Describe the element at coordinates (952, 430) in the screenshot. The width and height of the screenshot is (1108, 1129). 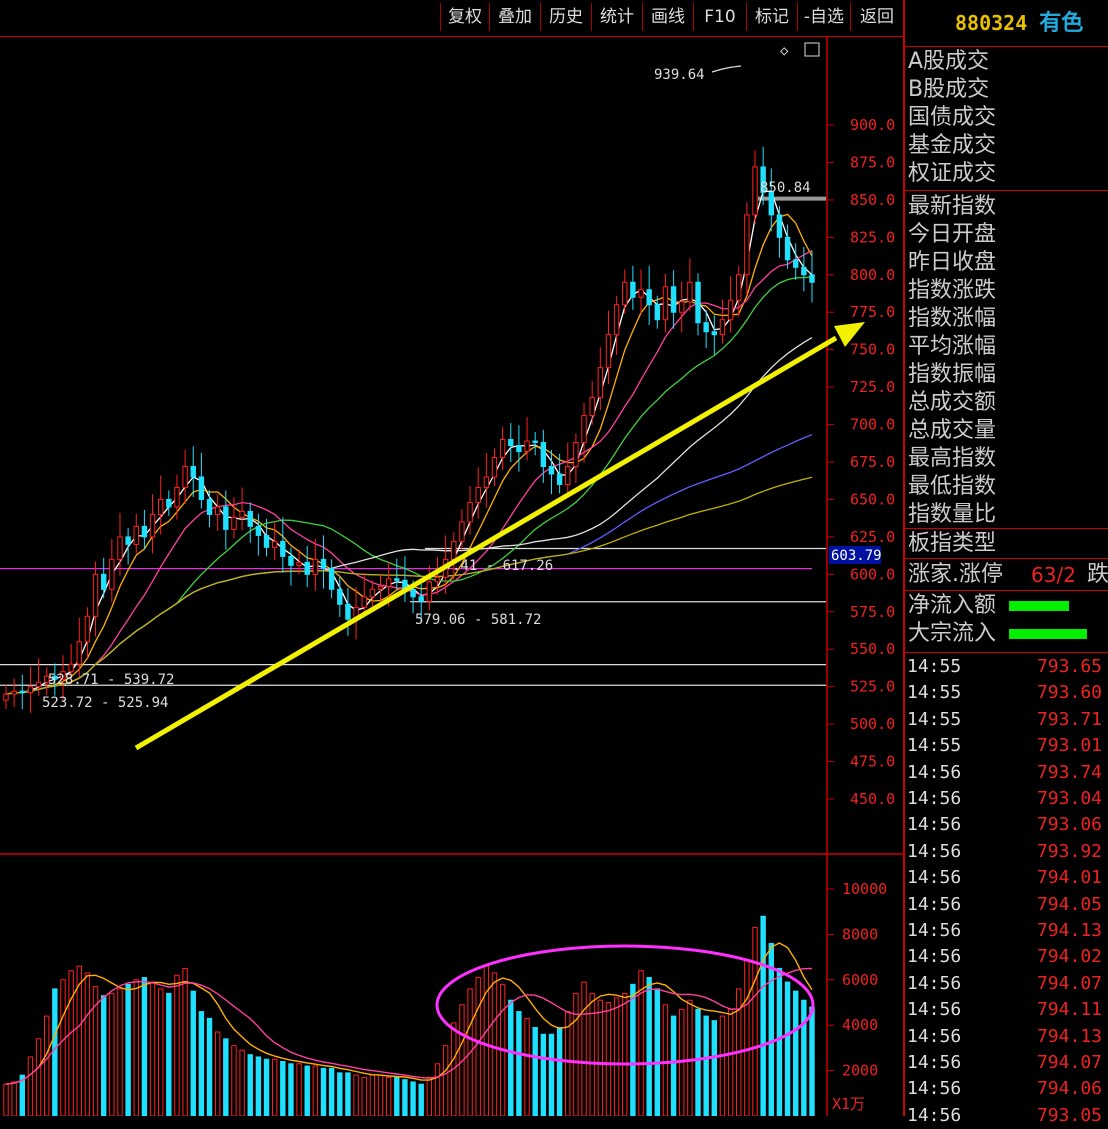
I see `stat-total-volume: 总成交量` at that location.